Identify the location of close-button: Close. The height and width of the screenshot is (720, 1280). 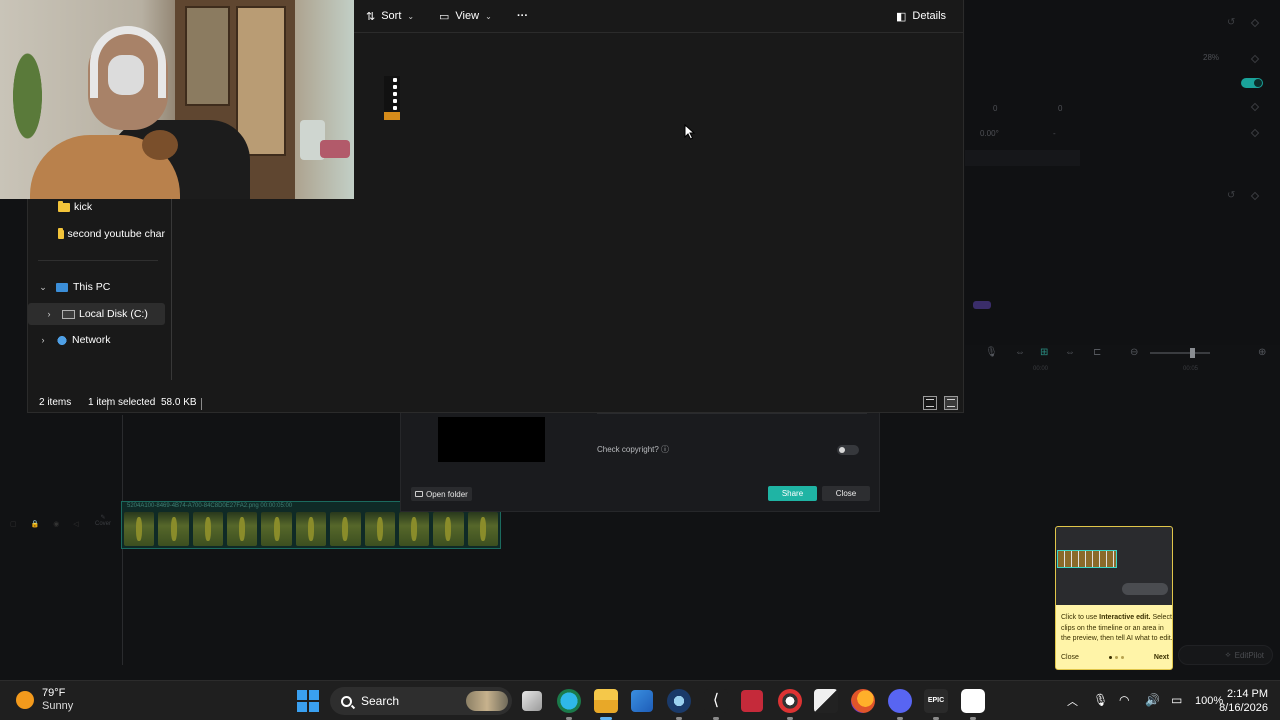
(846, 493).